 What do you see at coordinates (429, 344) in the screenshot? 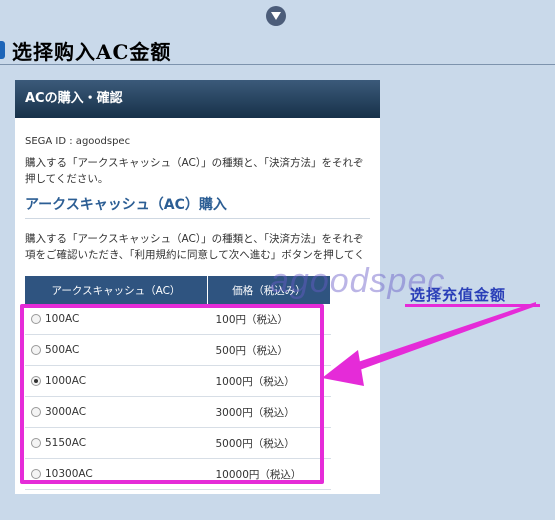
I see `annotation-arrow-icon` at bounding box center [429, 344].